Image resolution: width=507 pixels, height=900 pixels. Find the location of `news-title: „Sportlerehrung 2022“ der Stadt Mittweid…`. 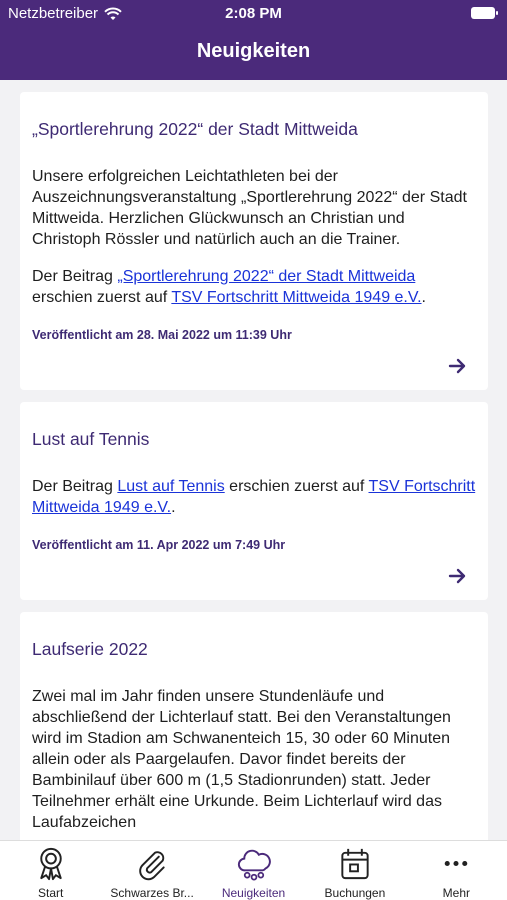

news-title: „Sportlerehrung 2022“ der Stadt Mittweid… is located at coordinates (254, 129).